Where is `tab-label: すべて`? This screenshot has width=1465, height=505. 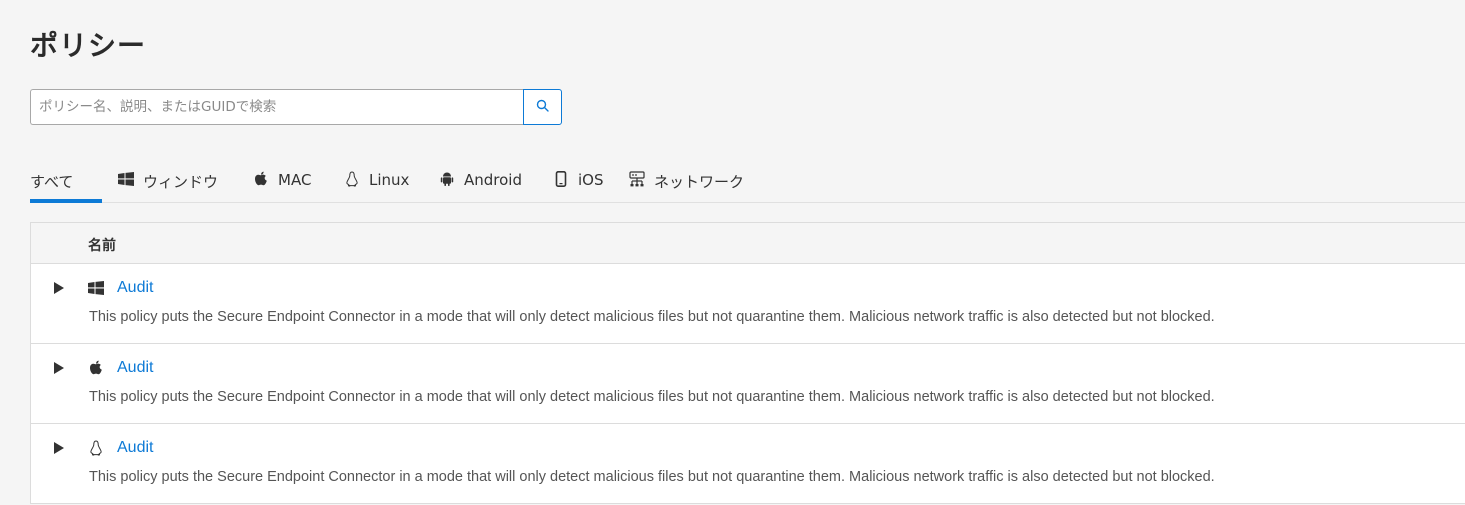
tab-label: すべて is located at coordinates (52, 182).